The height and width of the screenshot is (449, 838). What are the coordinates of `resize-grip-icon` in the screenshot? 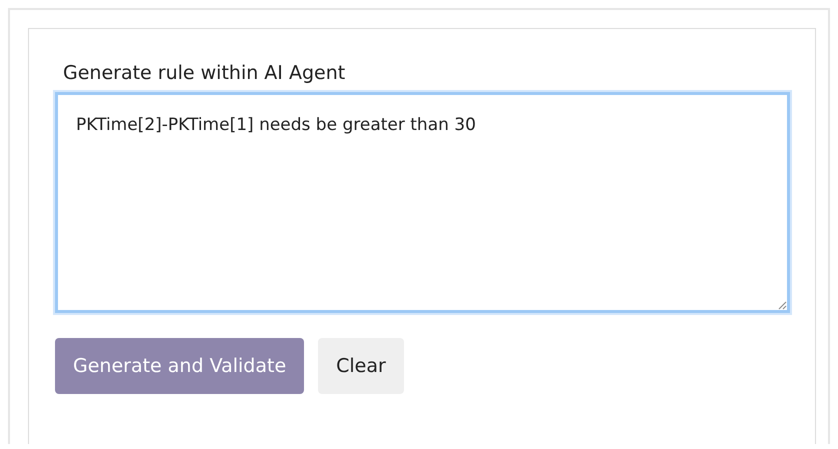 It's located at (782, 305).